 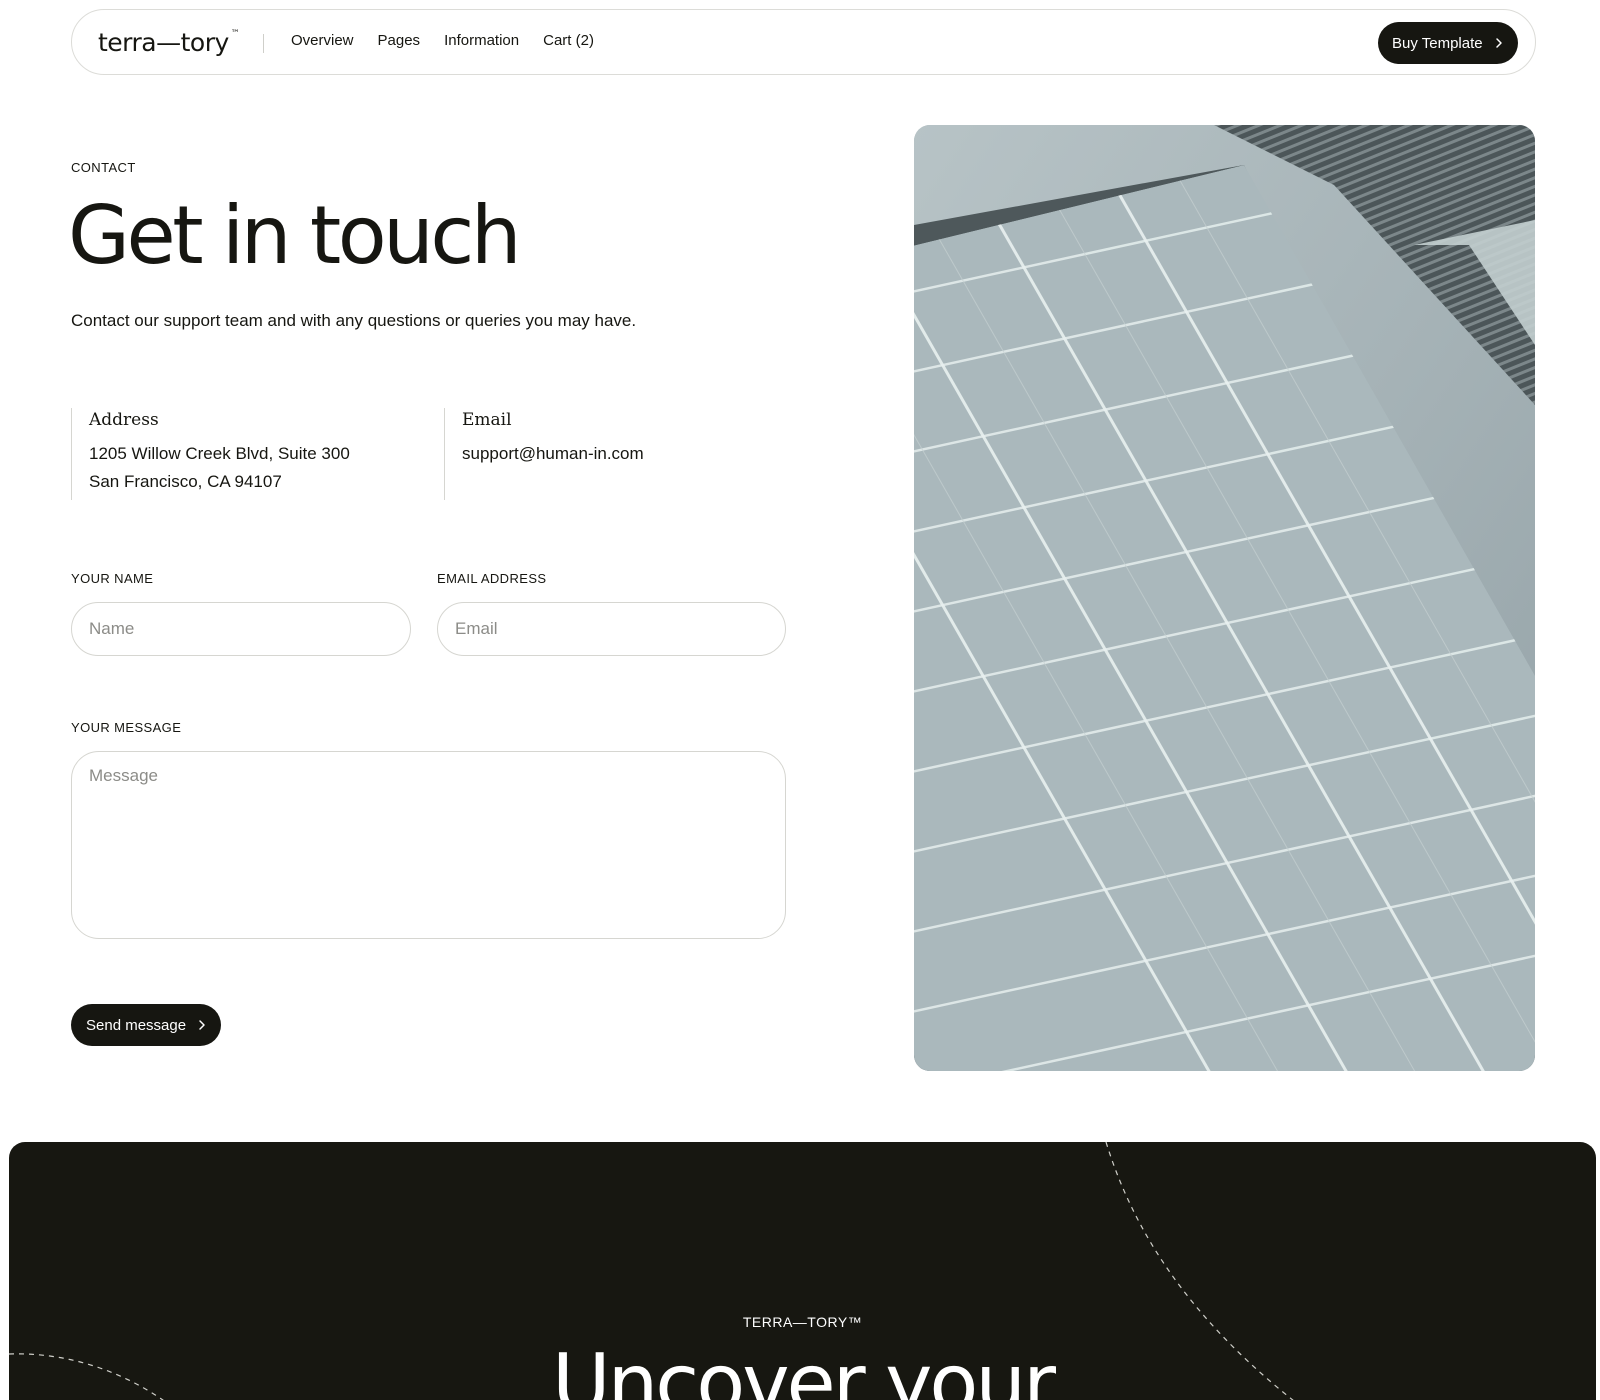 What do you see at coordinates (241, 629) in the screenshot?
I see `name-input` at bounding box center [241, 629].